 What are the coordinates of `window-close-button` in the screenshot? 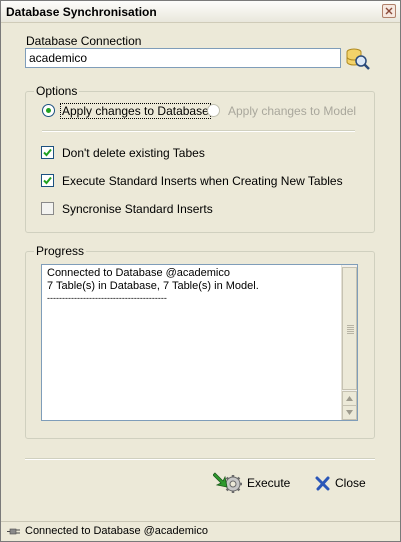 It's located at (389, 11).